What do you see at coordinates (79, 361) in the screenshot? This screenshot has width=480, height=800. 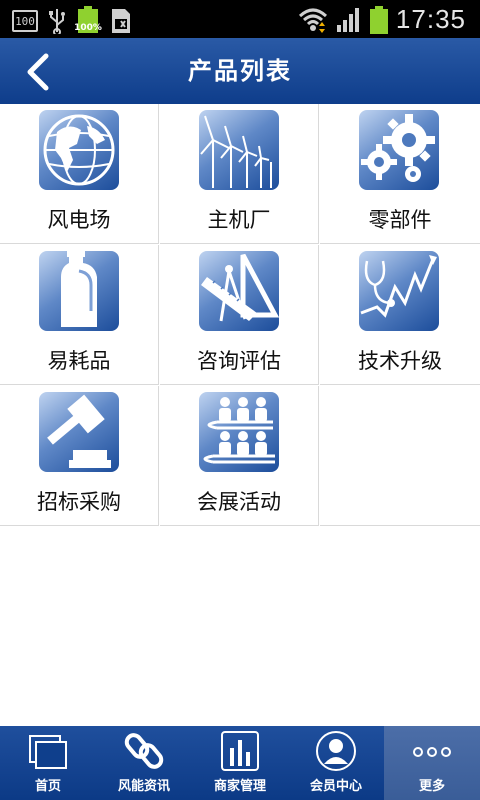 I see `product-label: 易耗品` at bounding box center [79, 361].